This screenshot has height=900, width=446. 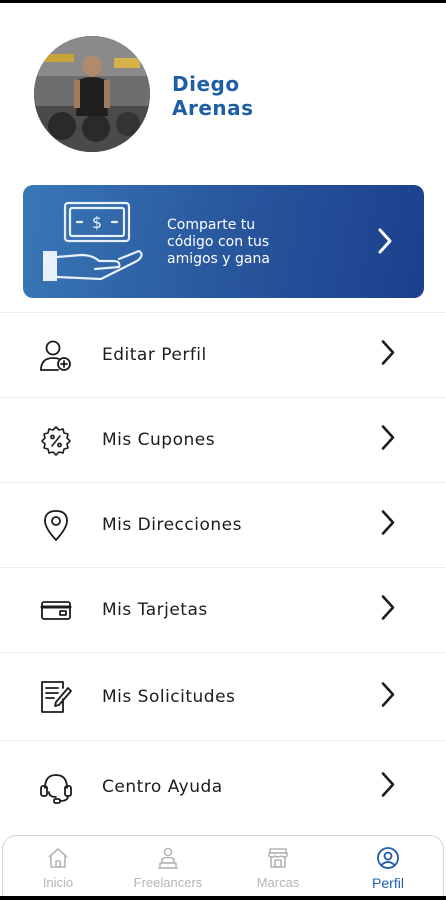 I want to click on menu-item-label: Mis Solicitudes, so click(x=169, y=696).